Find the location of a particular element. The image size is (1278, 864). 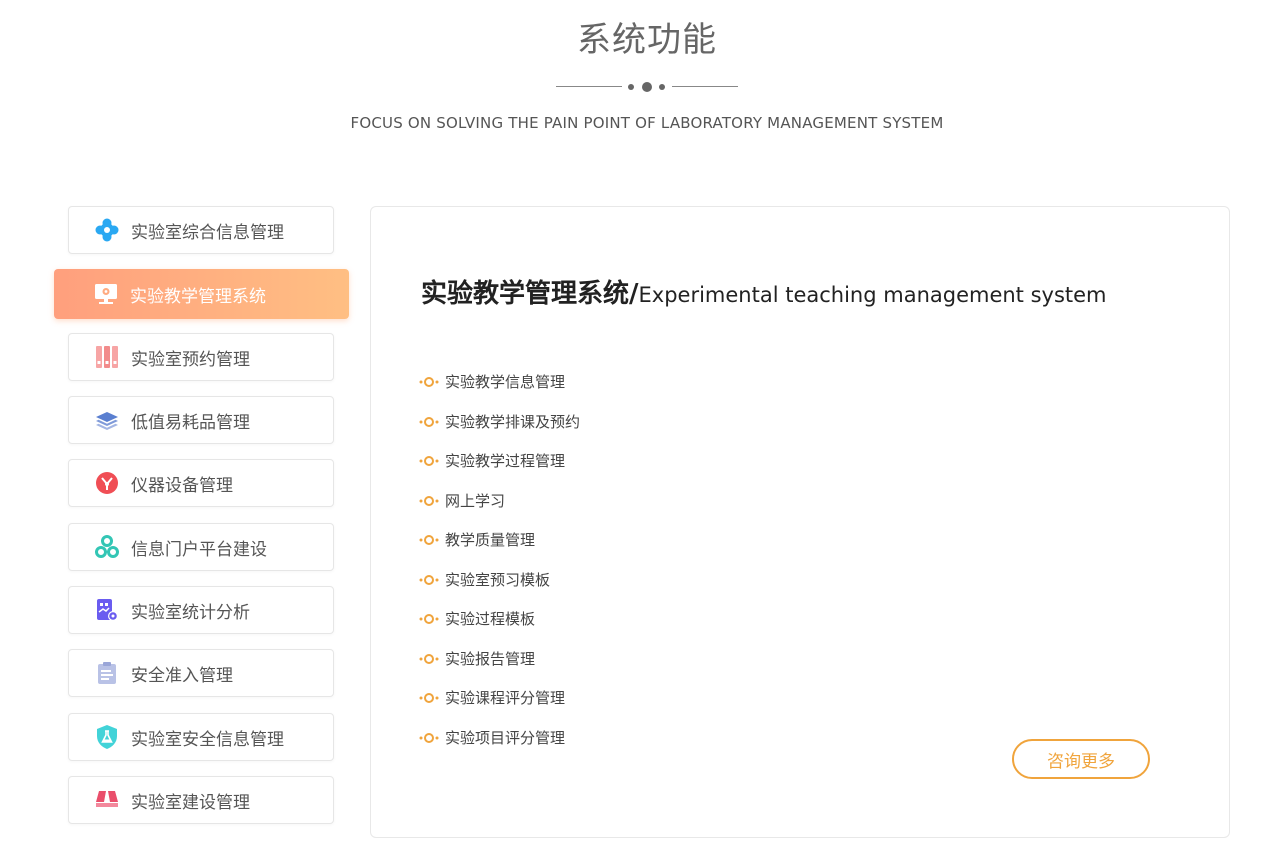

list-item: 实验室预习模板 is located at coordinates (499, 589).